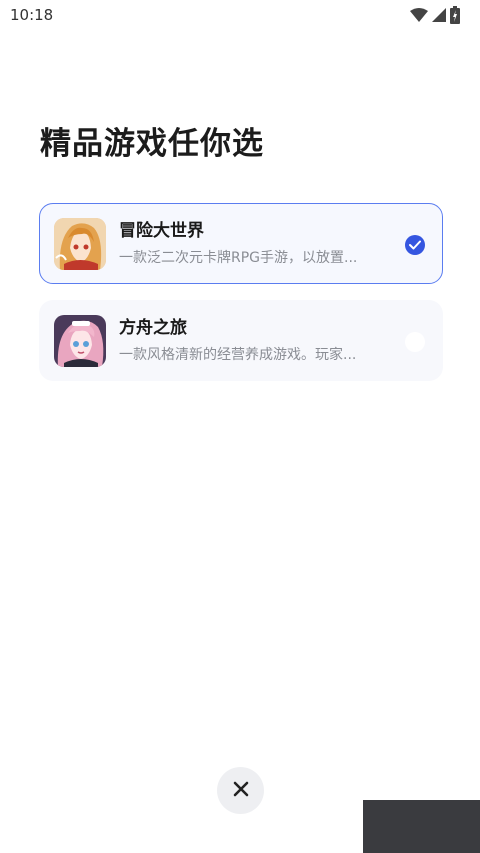 This screenshot has height=853, width=480. I want to click on wifi-icon, so click(419, 15).